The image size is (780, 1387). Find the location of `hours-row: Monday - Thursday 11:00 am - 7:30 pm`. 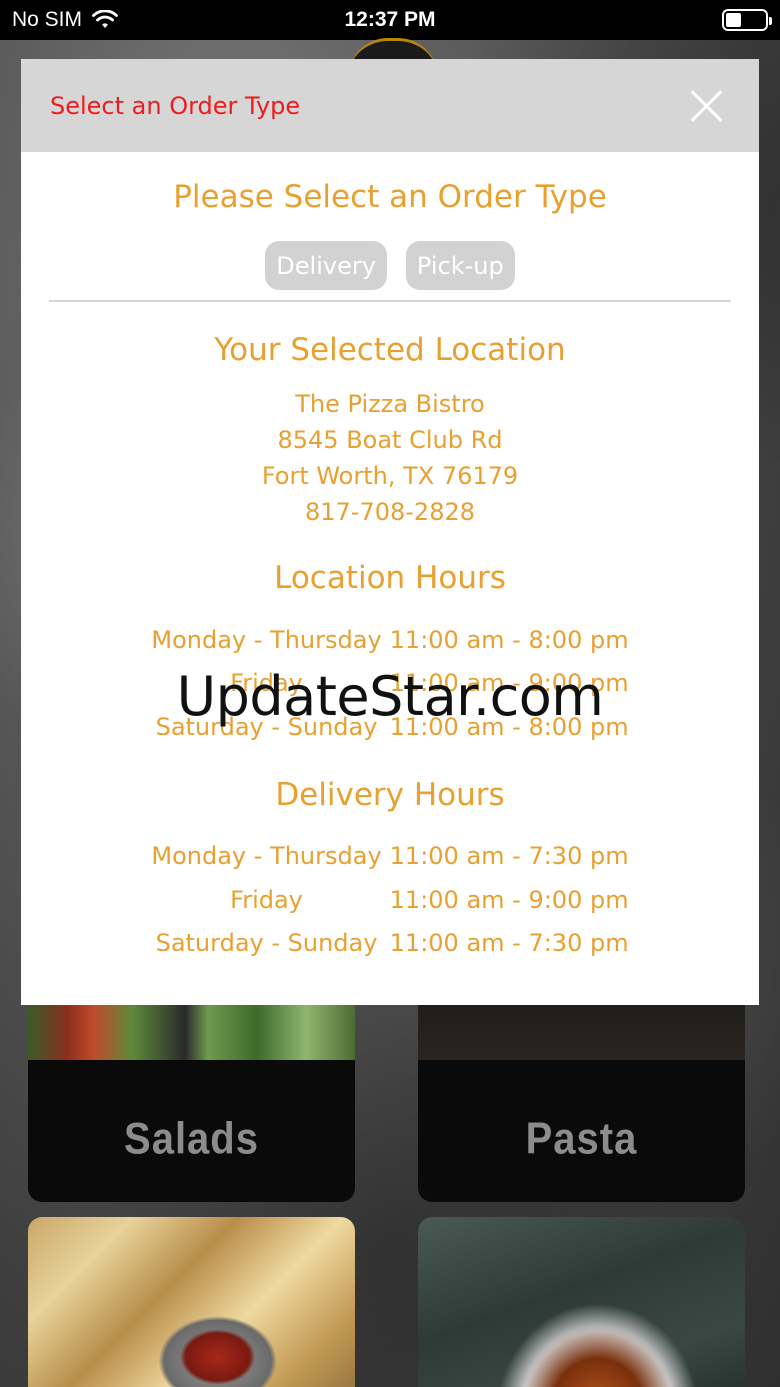

hours-row: Monday - Thursday 11:00 am - 7:30 pm is located at coordinates (389, 857).